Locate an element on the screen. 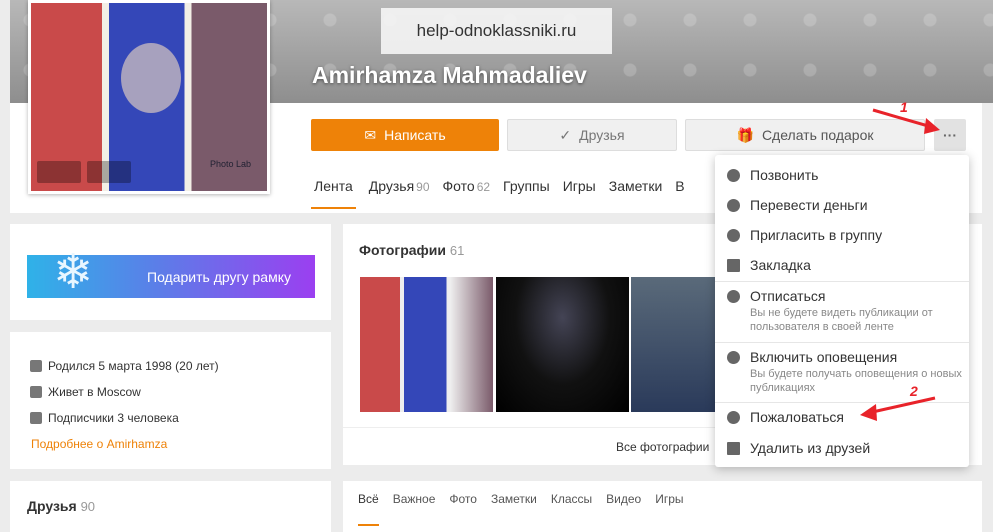  annotation-1: 1 is located at coordinates (904, 107).